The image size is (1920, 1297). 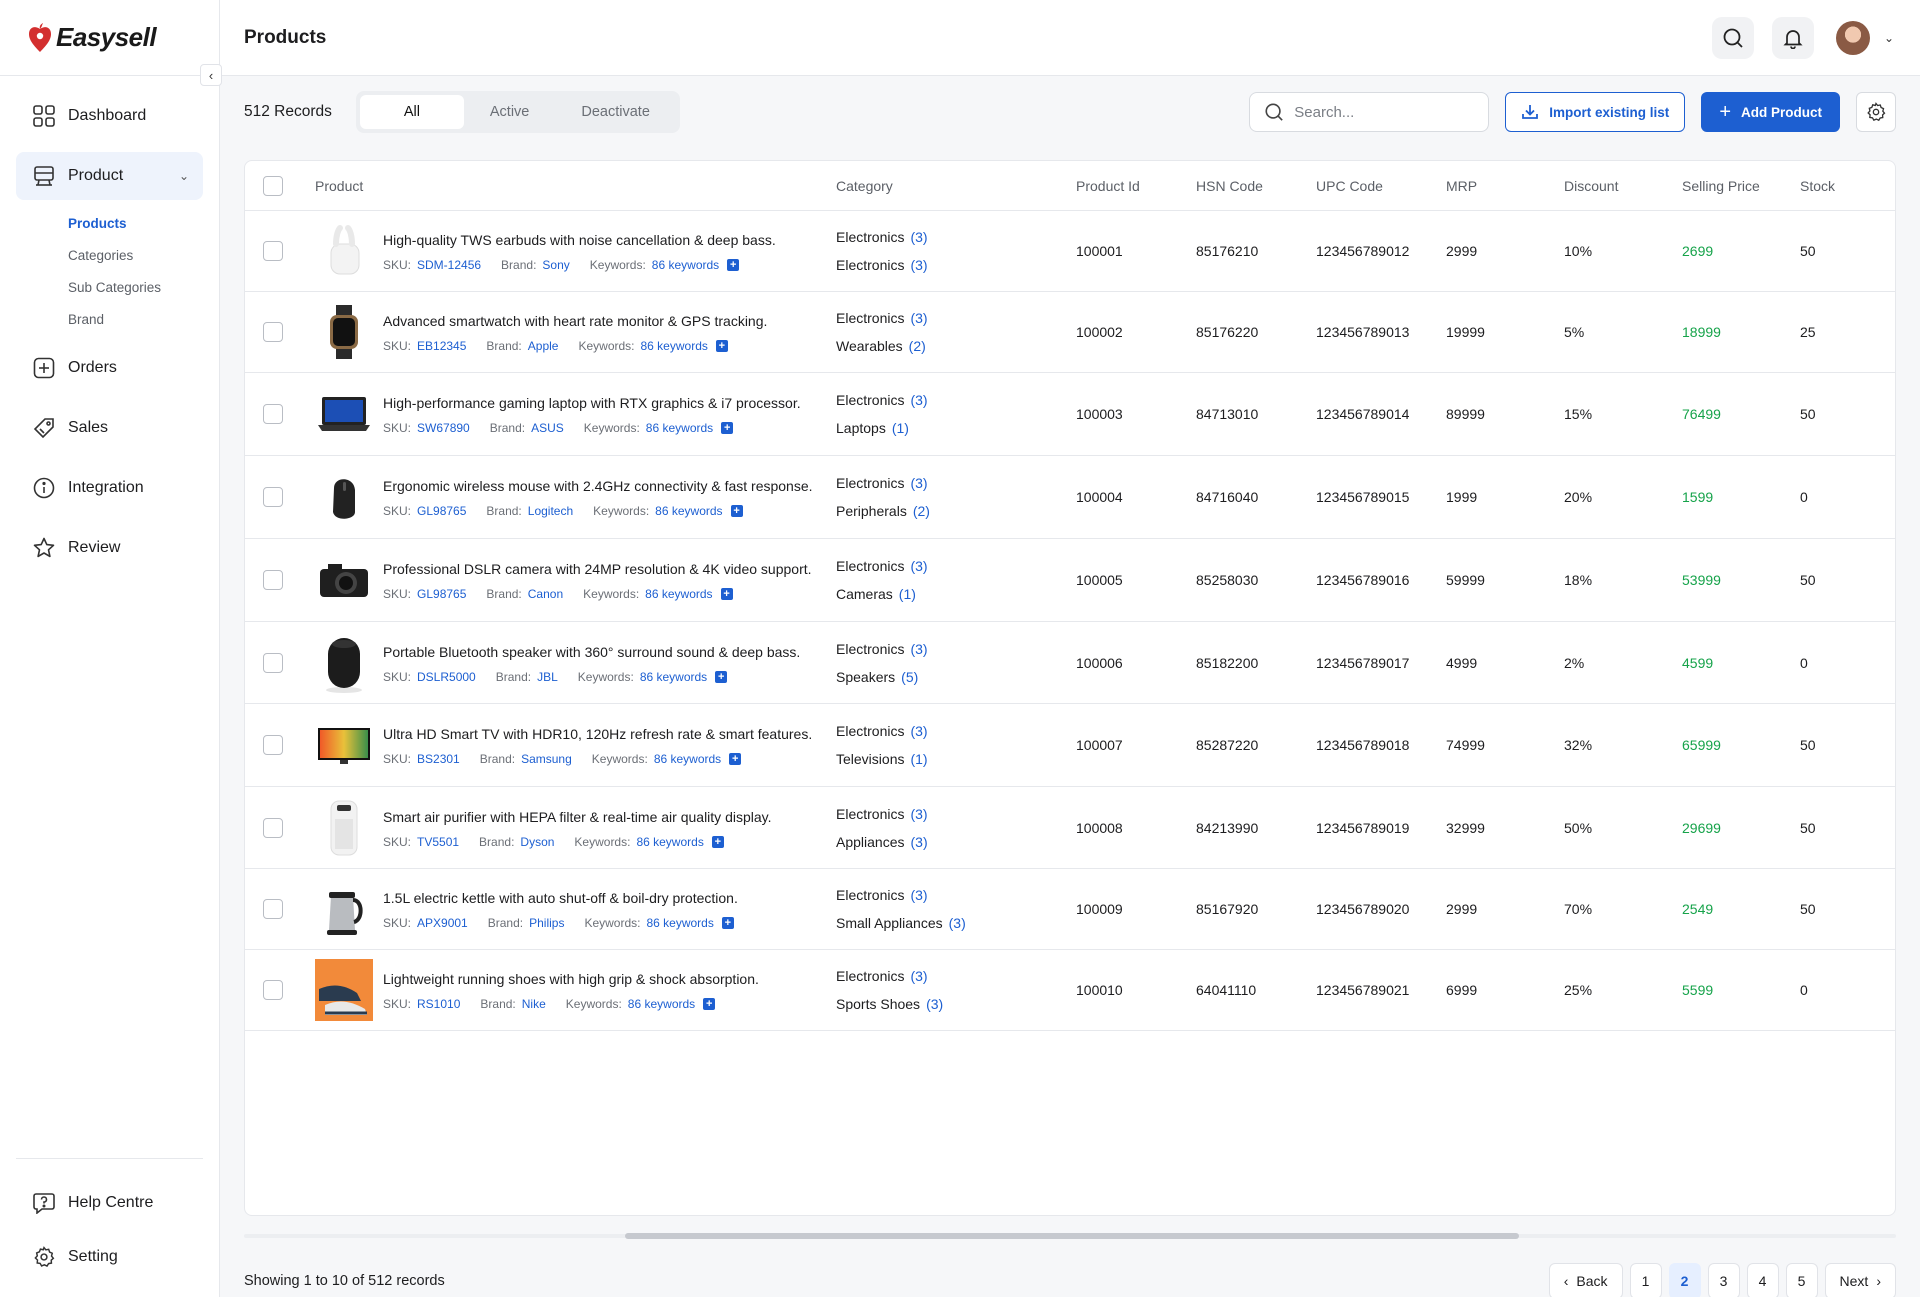 What do you see at coordinates (109, 368) in the screenshot?
I see `sidebar-item-orders: Orders` at bounding box center [109, 368].